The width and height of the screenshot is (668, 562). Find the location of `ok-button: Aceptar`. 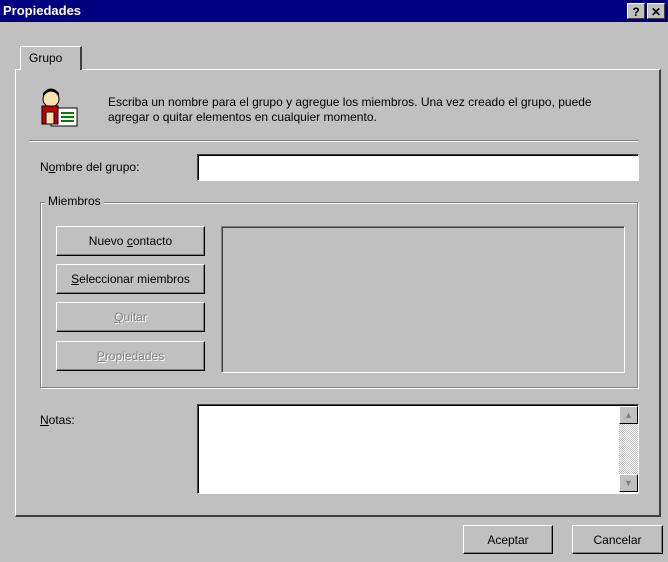

ok-button: Aceptar is located at coordinates (508, 539).